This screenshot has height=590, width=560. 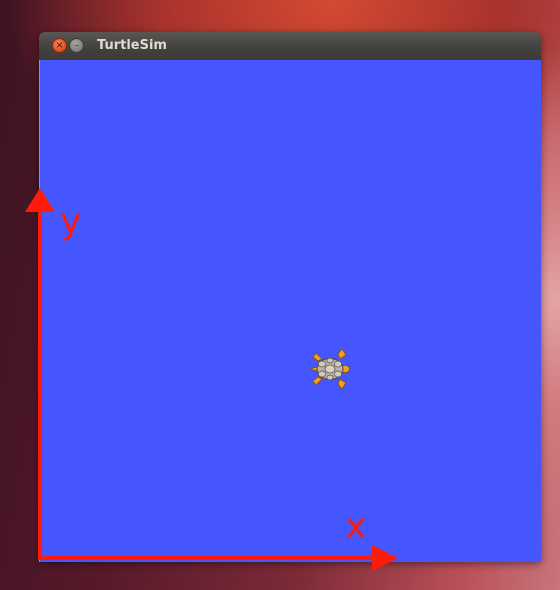 I want to click on turtle-icon, so click(x=329, y=369).